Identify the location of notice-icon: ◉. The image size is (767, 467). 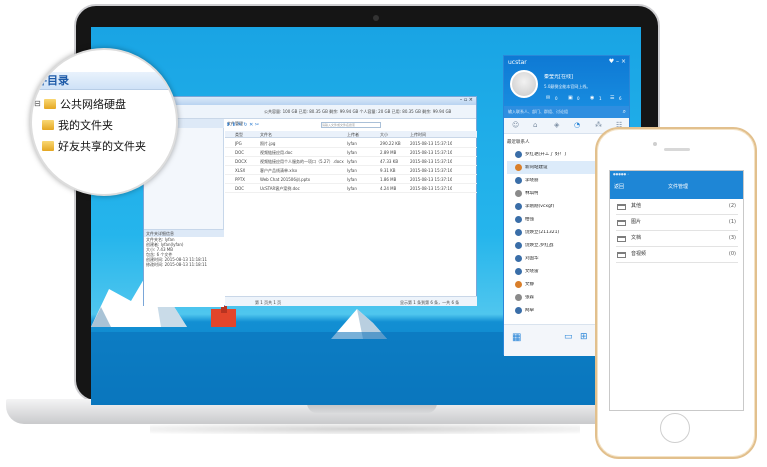
(592, 98).